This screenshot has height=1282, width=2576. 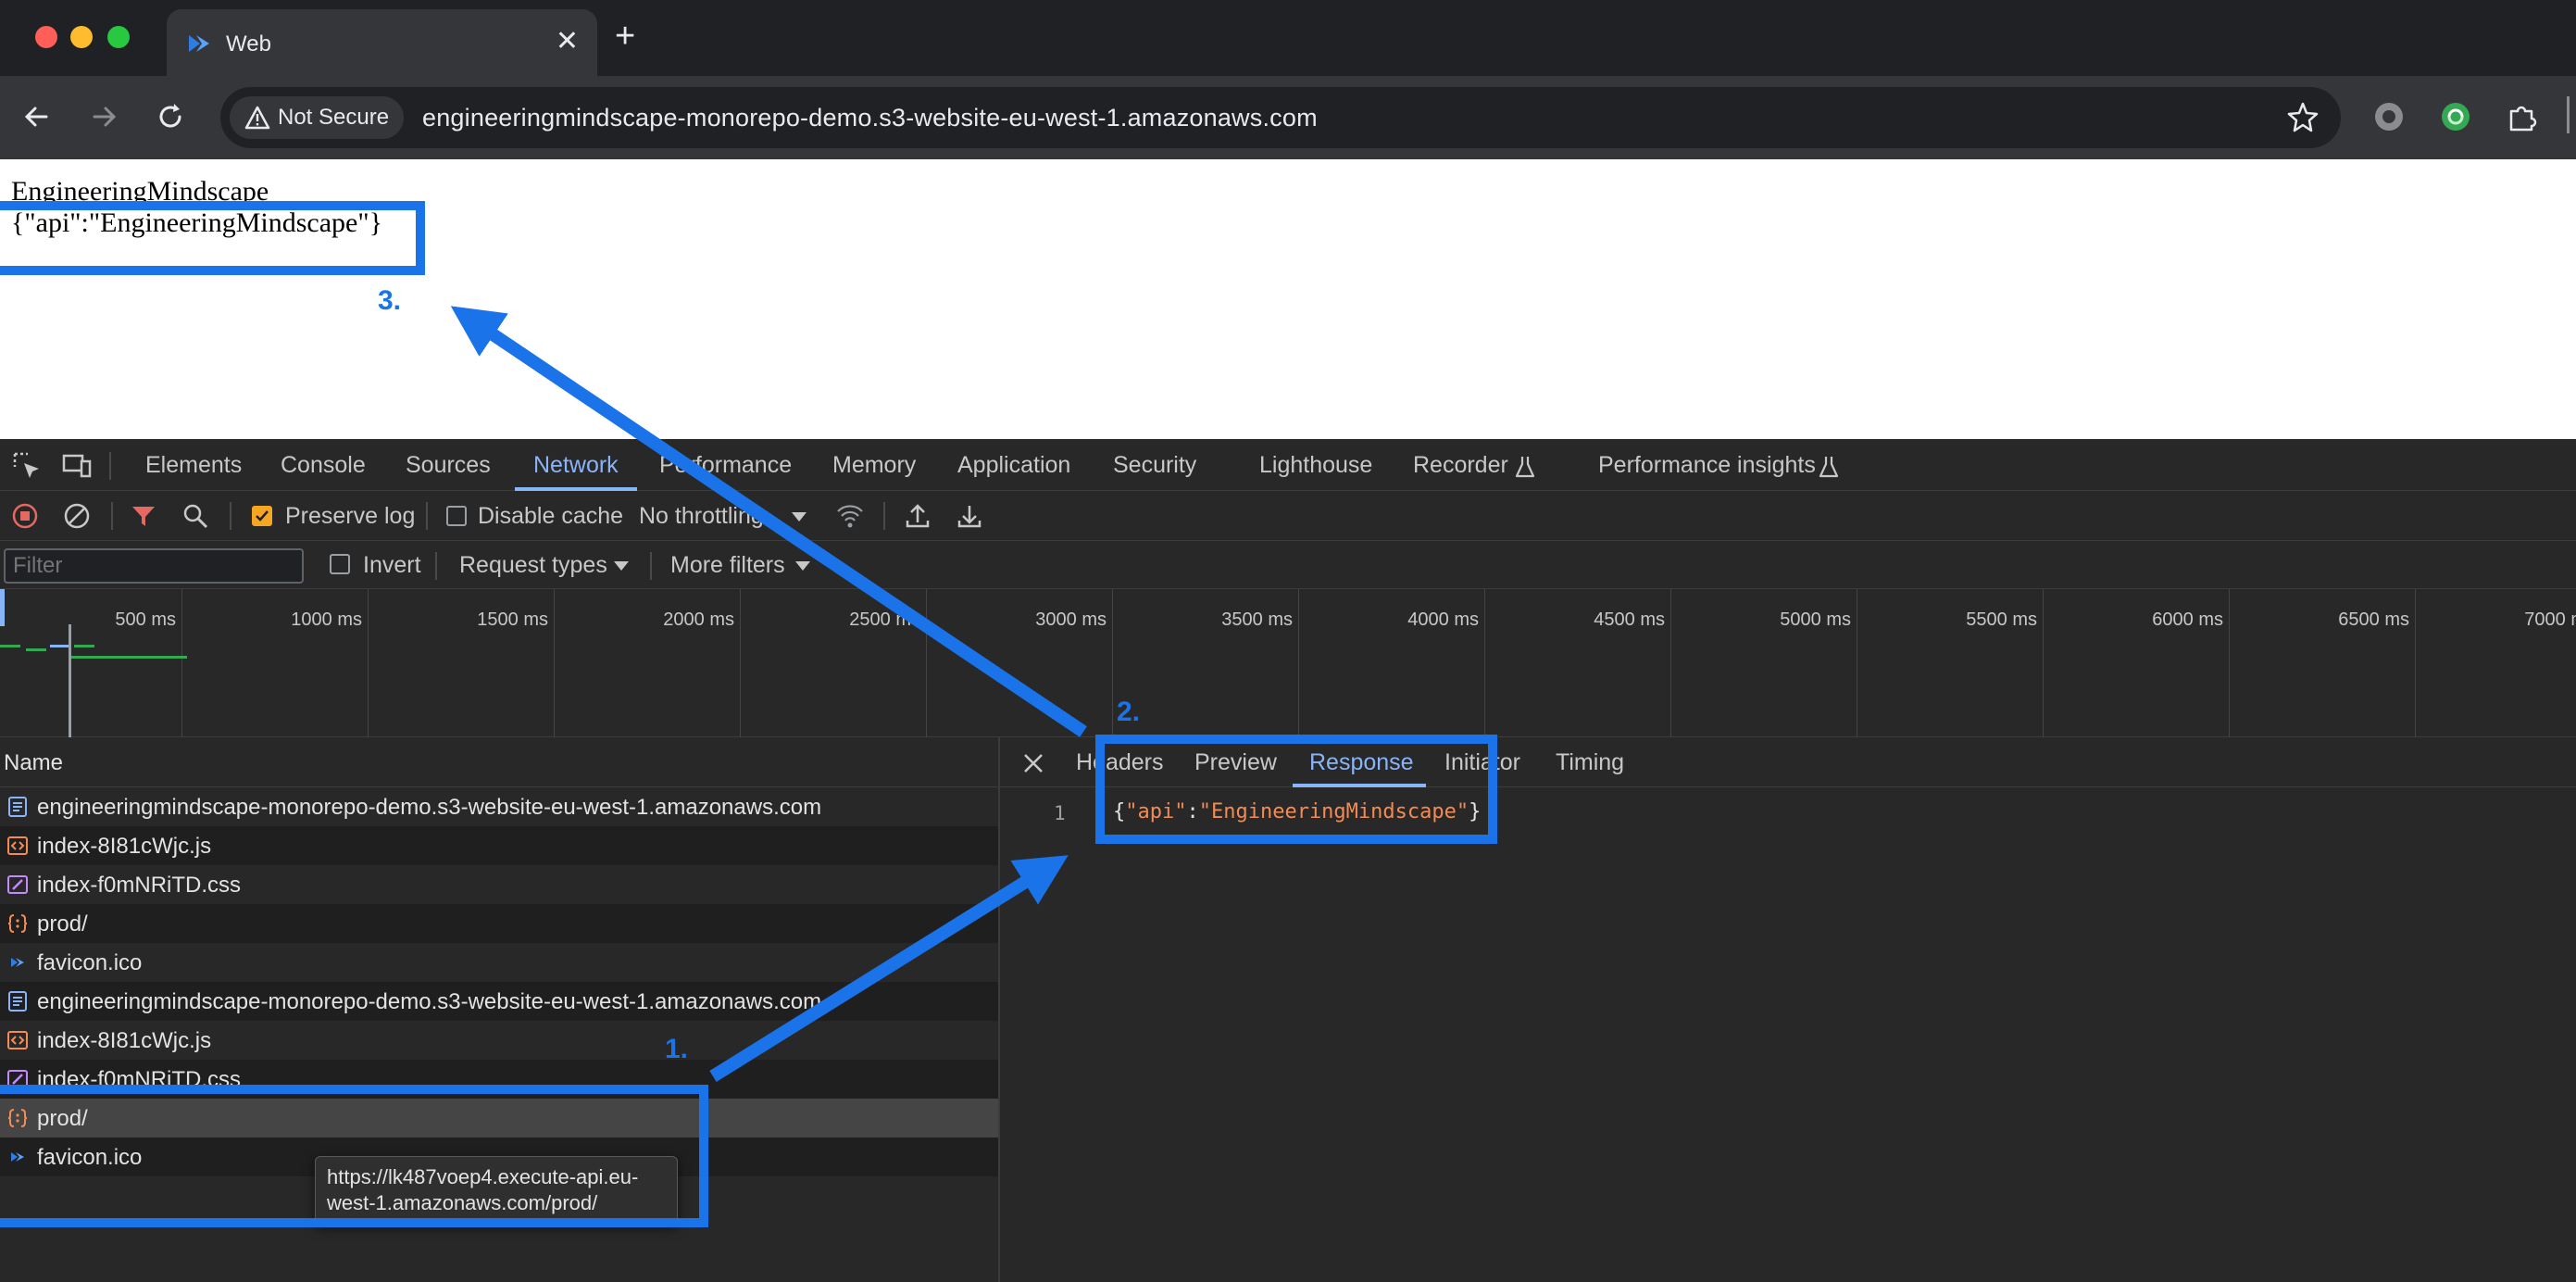 What do you see at coordinates (323, 466) in the screenshot?
I see `tab-console: Console` at bounding box center [323, 466].